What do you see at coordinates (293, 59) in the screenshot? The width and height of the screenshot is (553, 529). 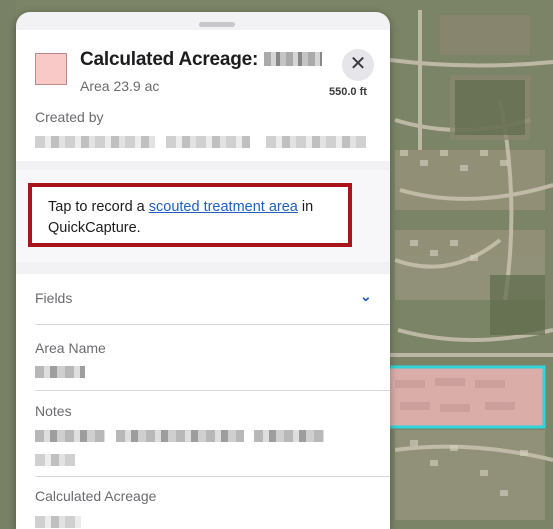 I see `redacted-title-value` at bounding box center [293, 59].